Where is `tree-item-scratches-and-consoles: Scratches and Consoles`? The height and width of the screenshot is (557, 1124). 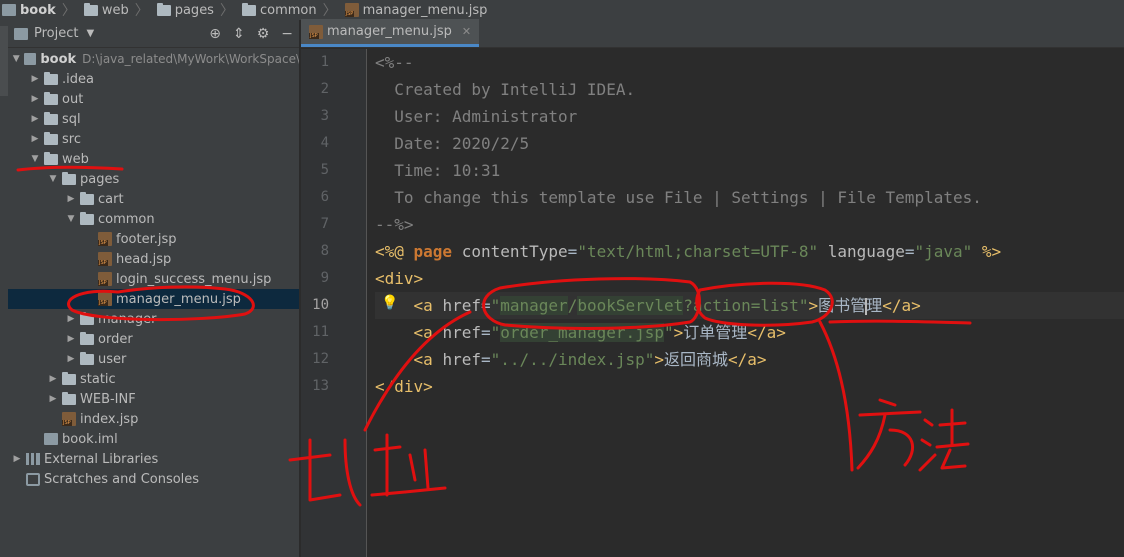
tree-item-scratches-and-consoles: Scratches and Consoles is located at coordinates (153, 479).